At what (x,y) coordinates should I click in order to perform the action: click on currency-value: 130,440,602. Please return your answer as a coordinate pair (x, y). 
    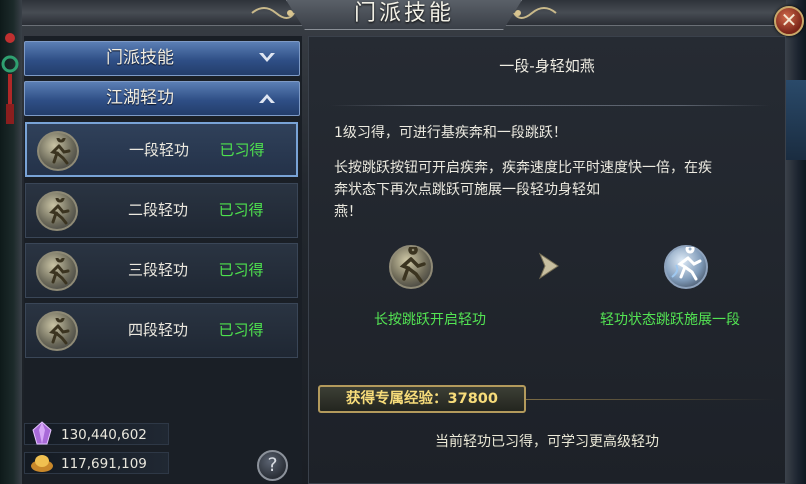
    Looking at the image, I should click on (104, 435).